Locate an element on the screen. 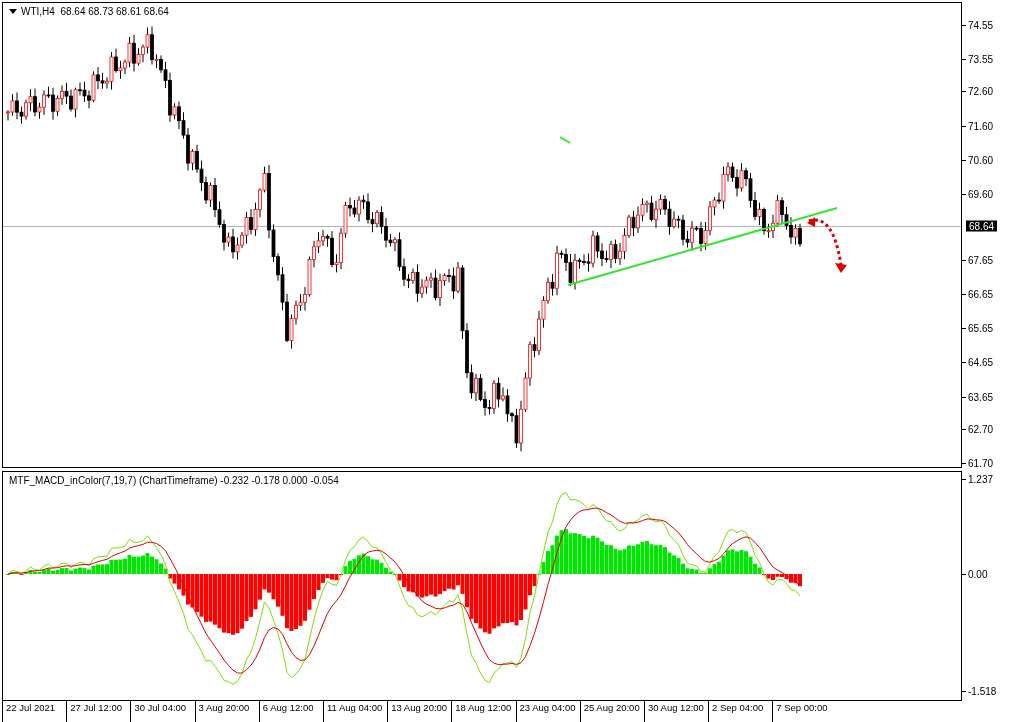 The width and height of the screenshot is (1010, 722). price-axis-label: 71.60 is located at coordinates (981, 126).